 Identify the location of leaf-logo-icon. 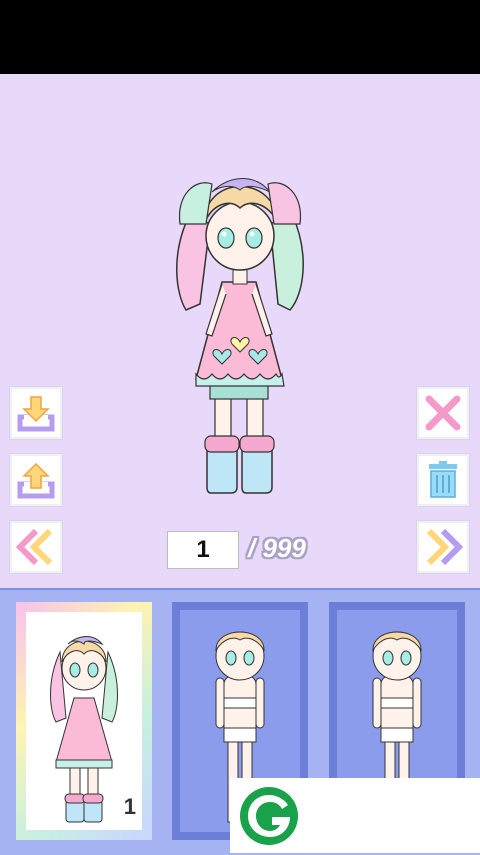
(269, 816).